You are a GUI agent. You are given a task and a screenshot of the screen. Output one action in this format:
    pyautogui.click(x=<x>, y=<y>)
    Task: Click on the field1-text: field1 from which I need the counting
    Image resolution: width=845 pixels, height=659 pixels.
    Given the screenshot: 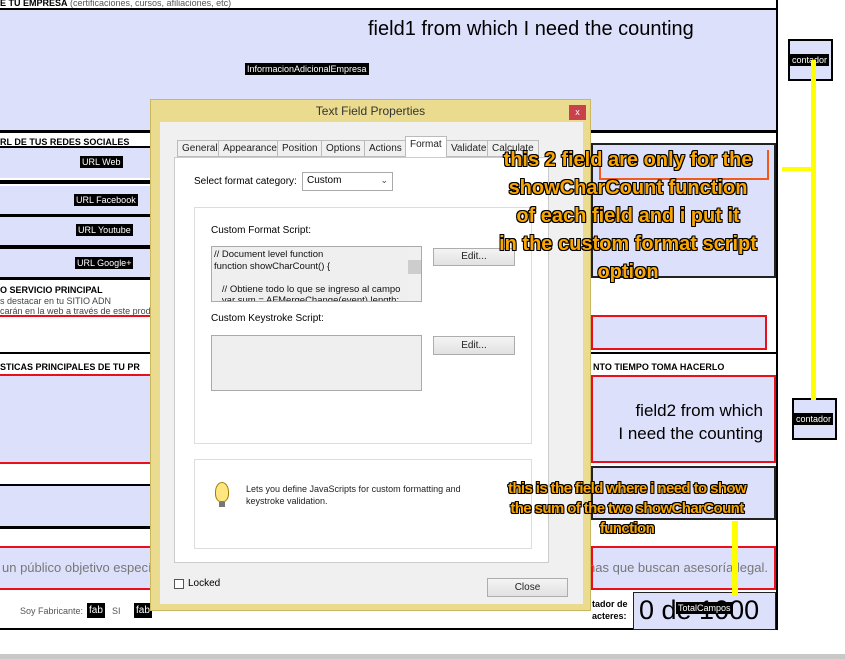 What is the action you would take?
    pyautogui.click(x=531, y=29)
    